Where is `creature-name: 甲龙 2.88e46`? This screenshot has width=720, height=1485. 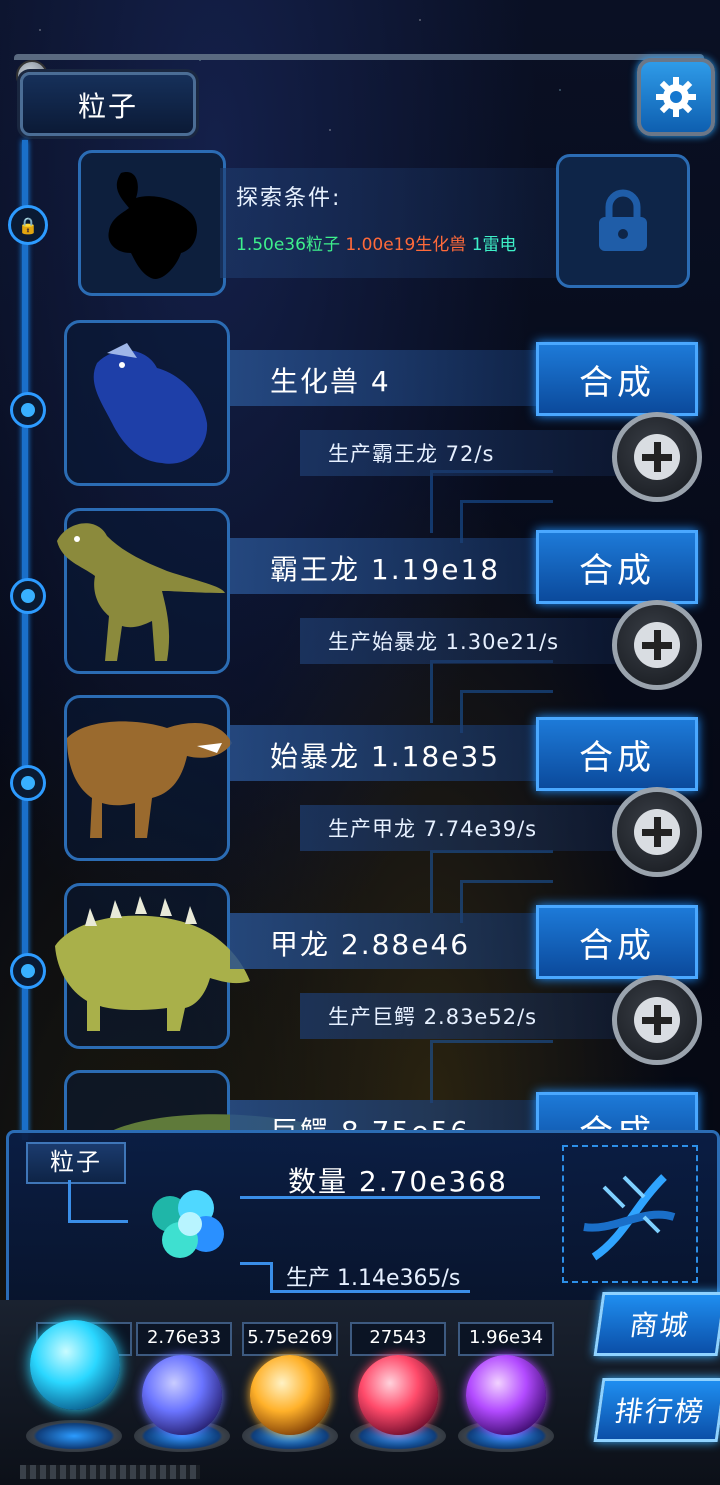
creature-name: 甲龙 2.88e46 is located at coordinates (370, 944).